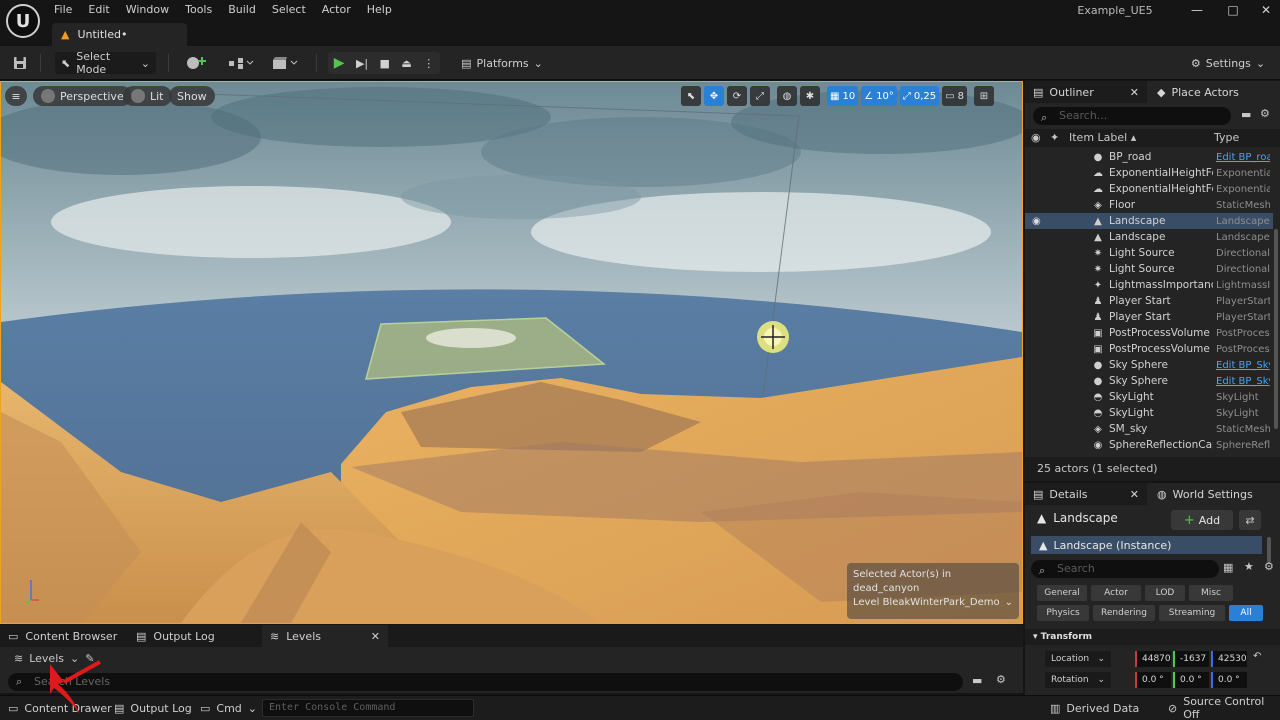 Image resolution: width=1280 pixels, height=720 pixels. I want to click on scale-snap-toggle: ⤢ 0,25, so click(919, 96).